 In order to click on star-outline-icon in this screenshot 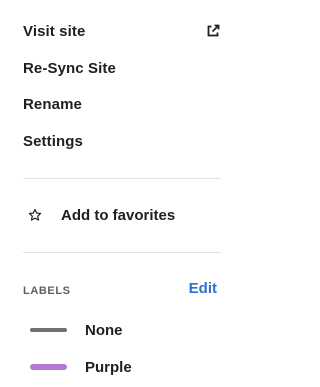, I will do `click(35, 215)`.